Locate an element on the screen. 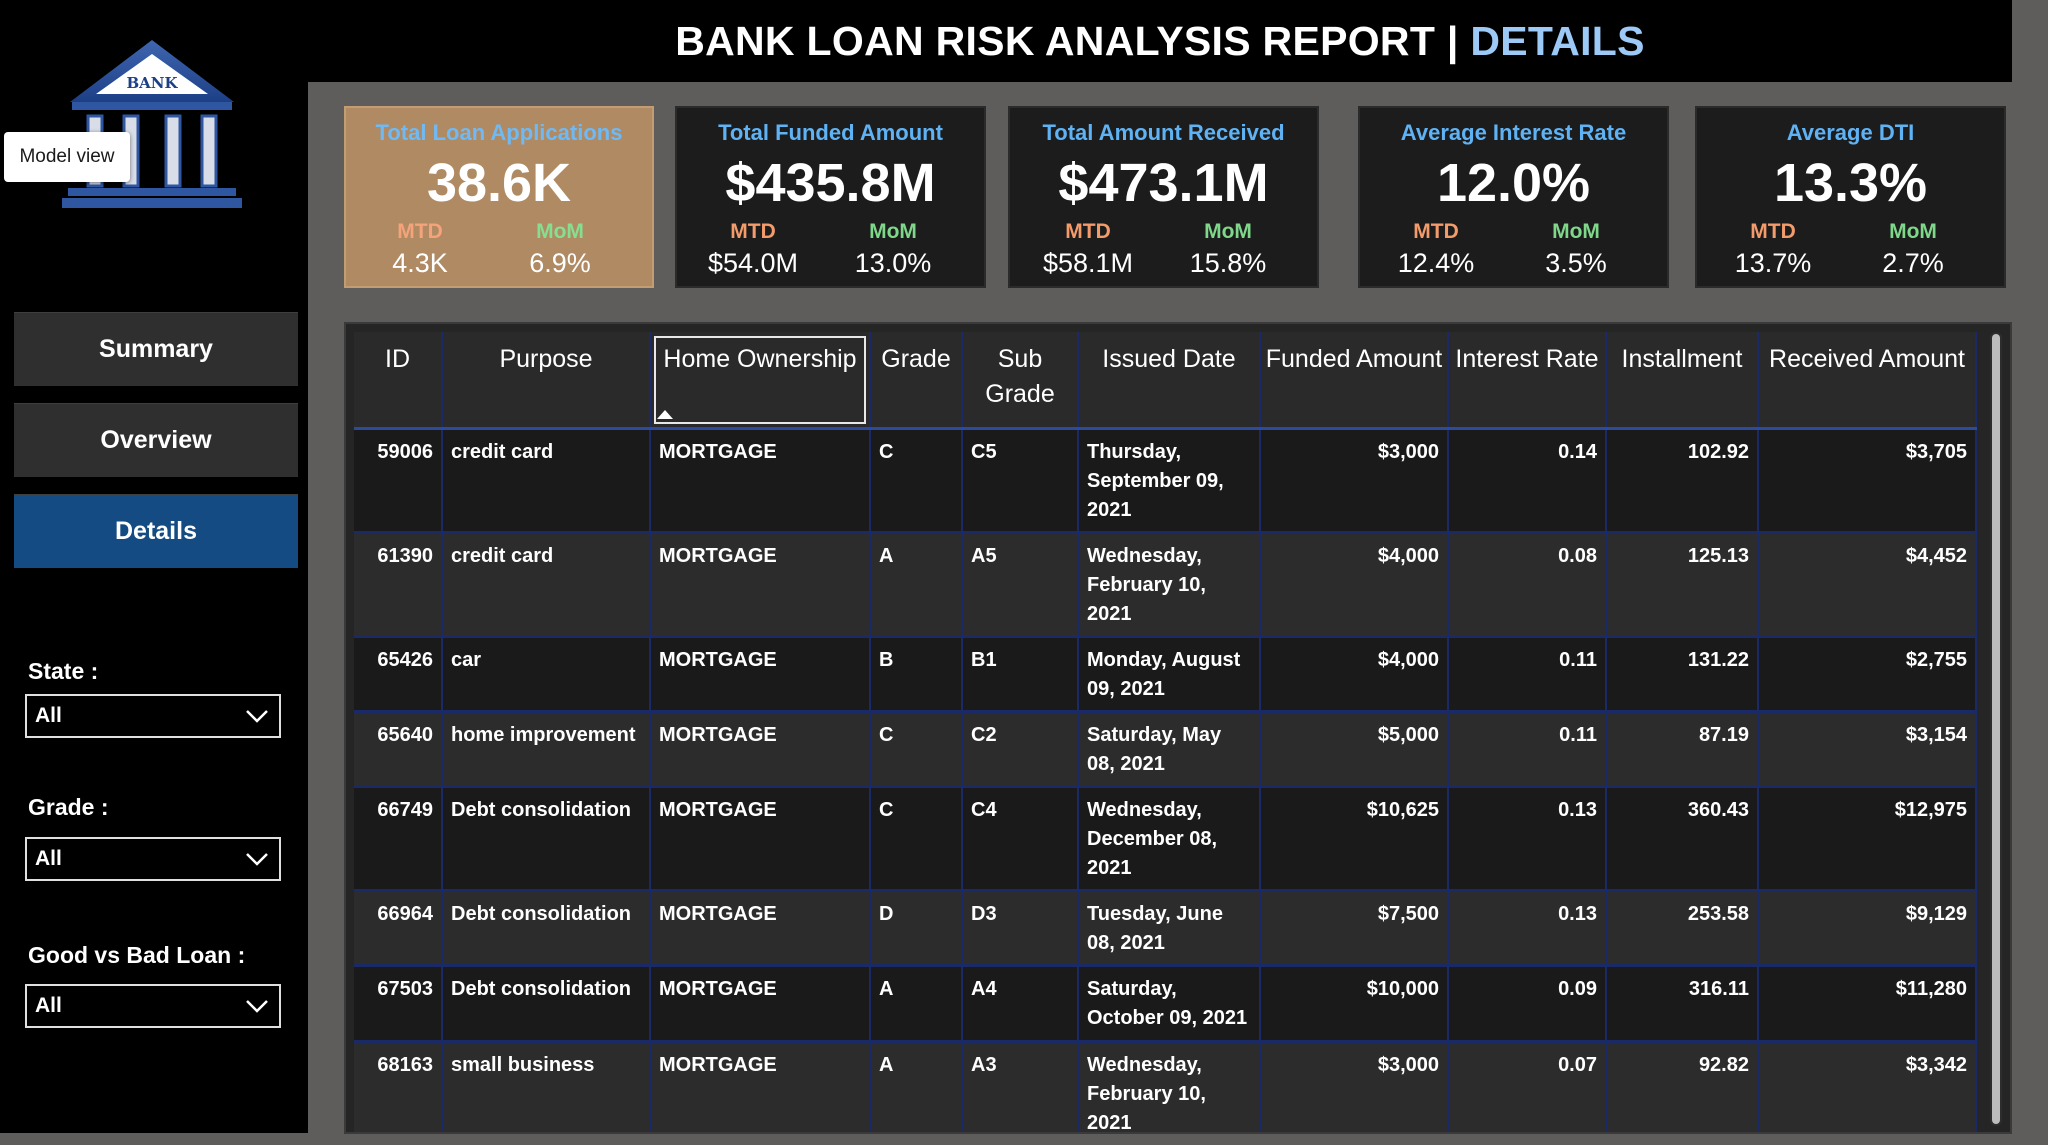 This screenshot has height=1145, width=2048. kpi-mtd-value: 4.3K is located at coordinates (420, 263).